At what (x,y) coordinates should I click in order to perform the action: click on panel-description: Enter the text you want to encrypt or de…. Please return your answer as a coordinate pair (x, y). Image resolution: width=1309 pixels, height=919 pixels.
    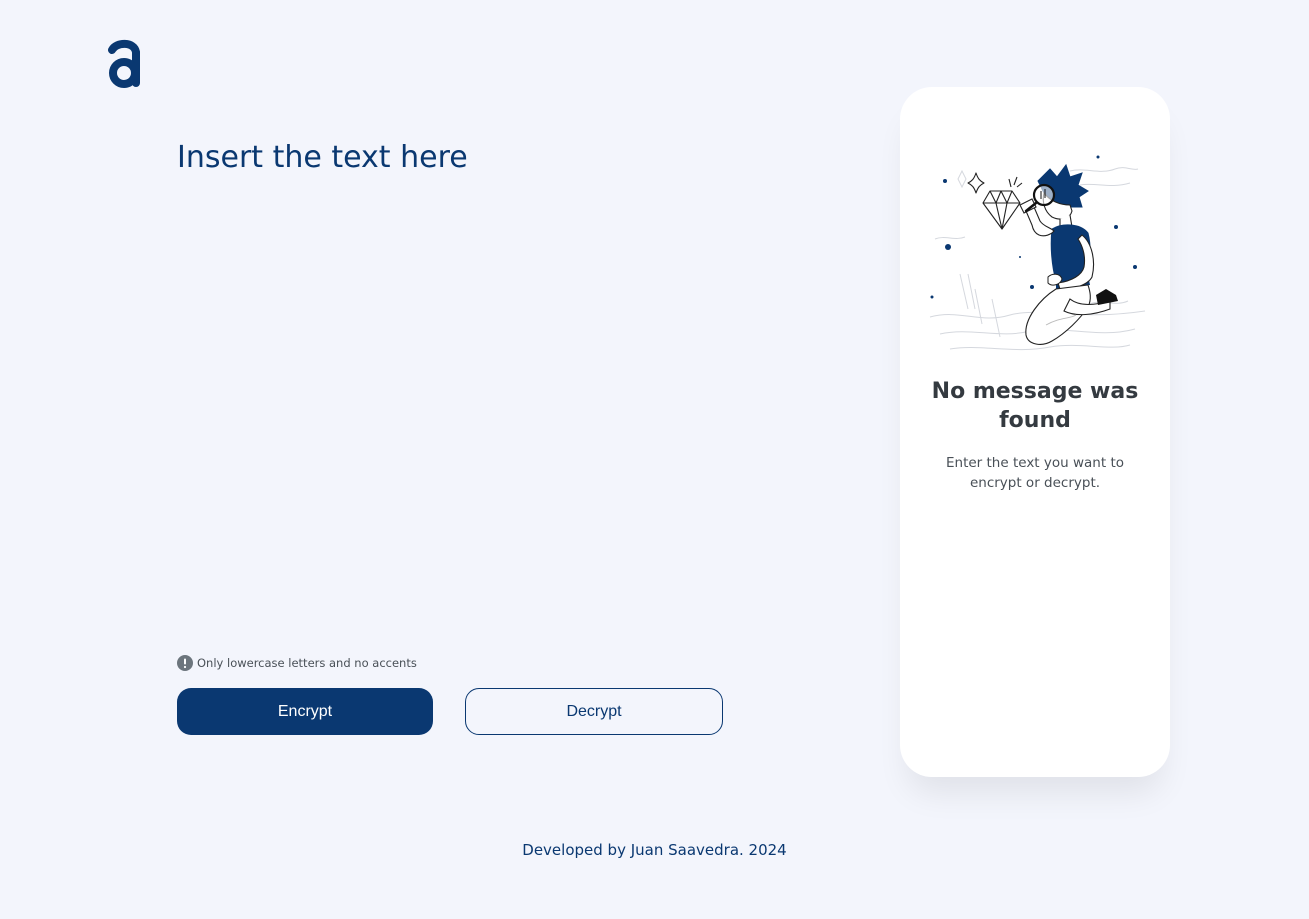
    Looking at the image, I should click on (1034, 473).